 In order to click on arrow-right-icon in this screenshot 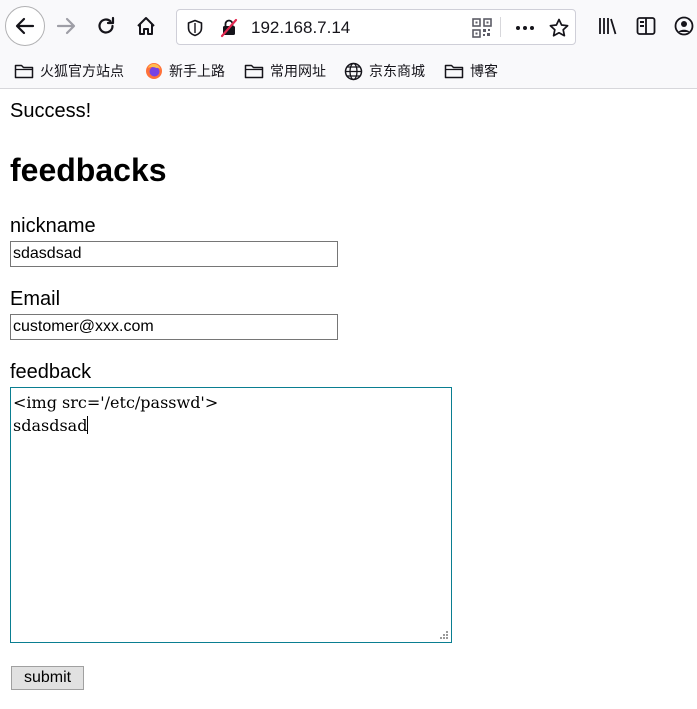, I will do `click(66, 26)`.